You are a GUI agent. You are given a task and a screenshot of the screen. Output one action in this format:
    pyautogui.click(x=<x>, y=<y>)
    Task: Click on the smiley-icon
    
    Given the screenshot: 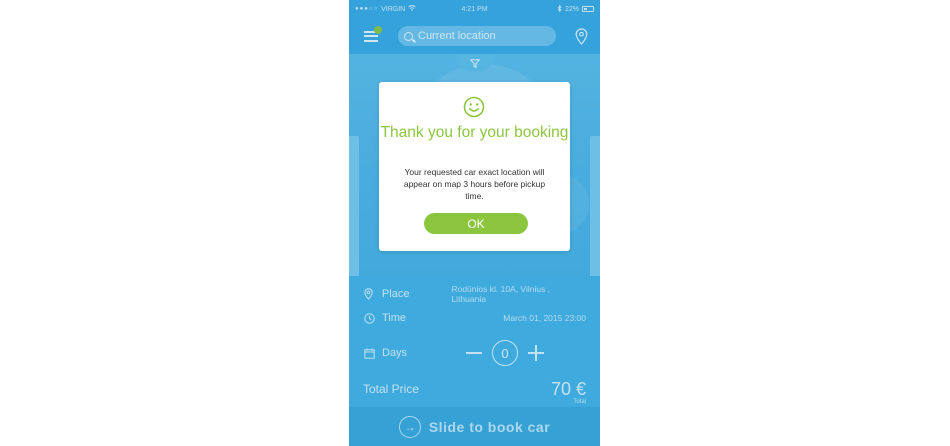 What is the action you would take?
    pyautogui.click(x=474, y=107)
    